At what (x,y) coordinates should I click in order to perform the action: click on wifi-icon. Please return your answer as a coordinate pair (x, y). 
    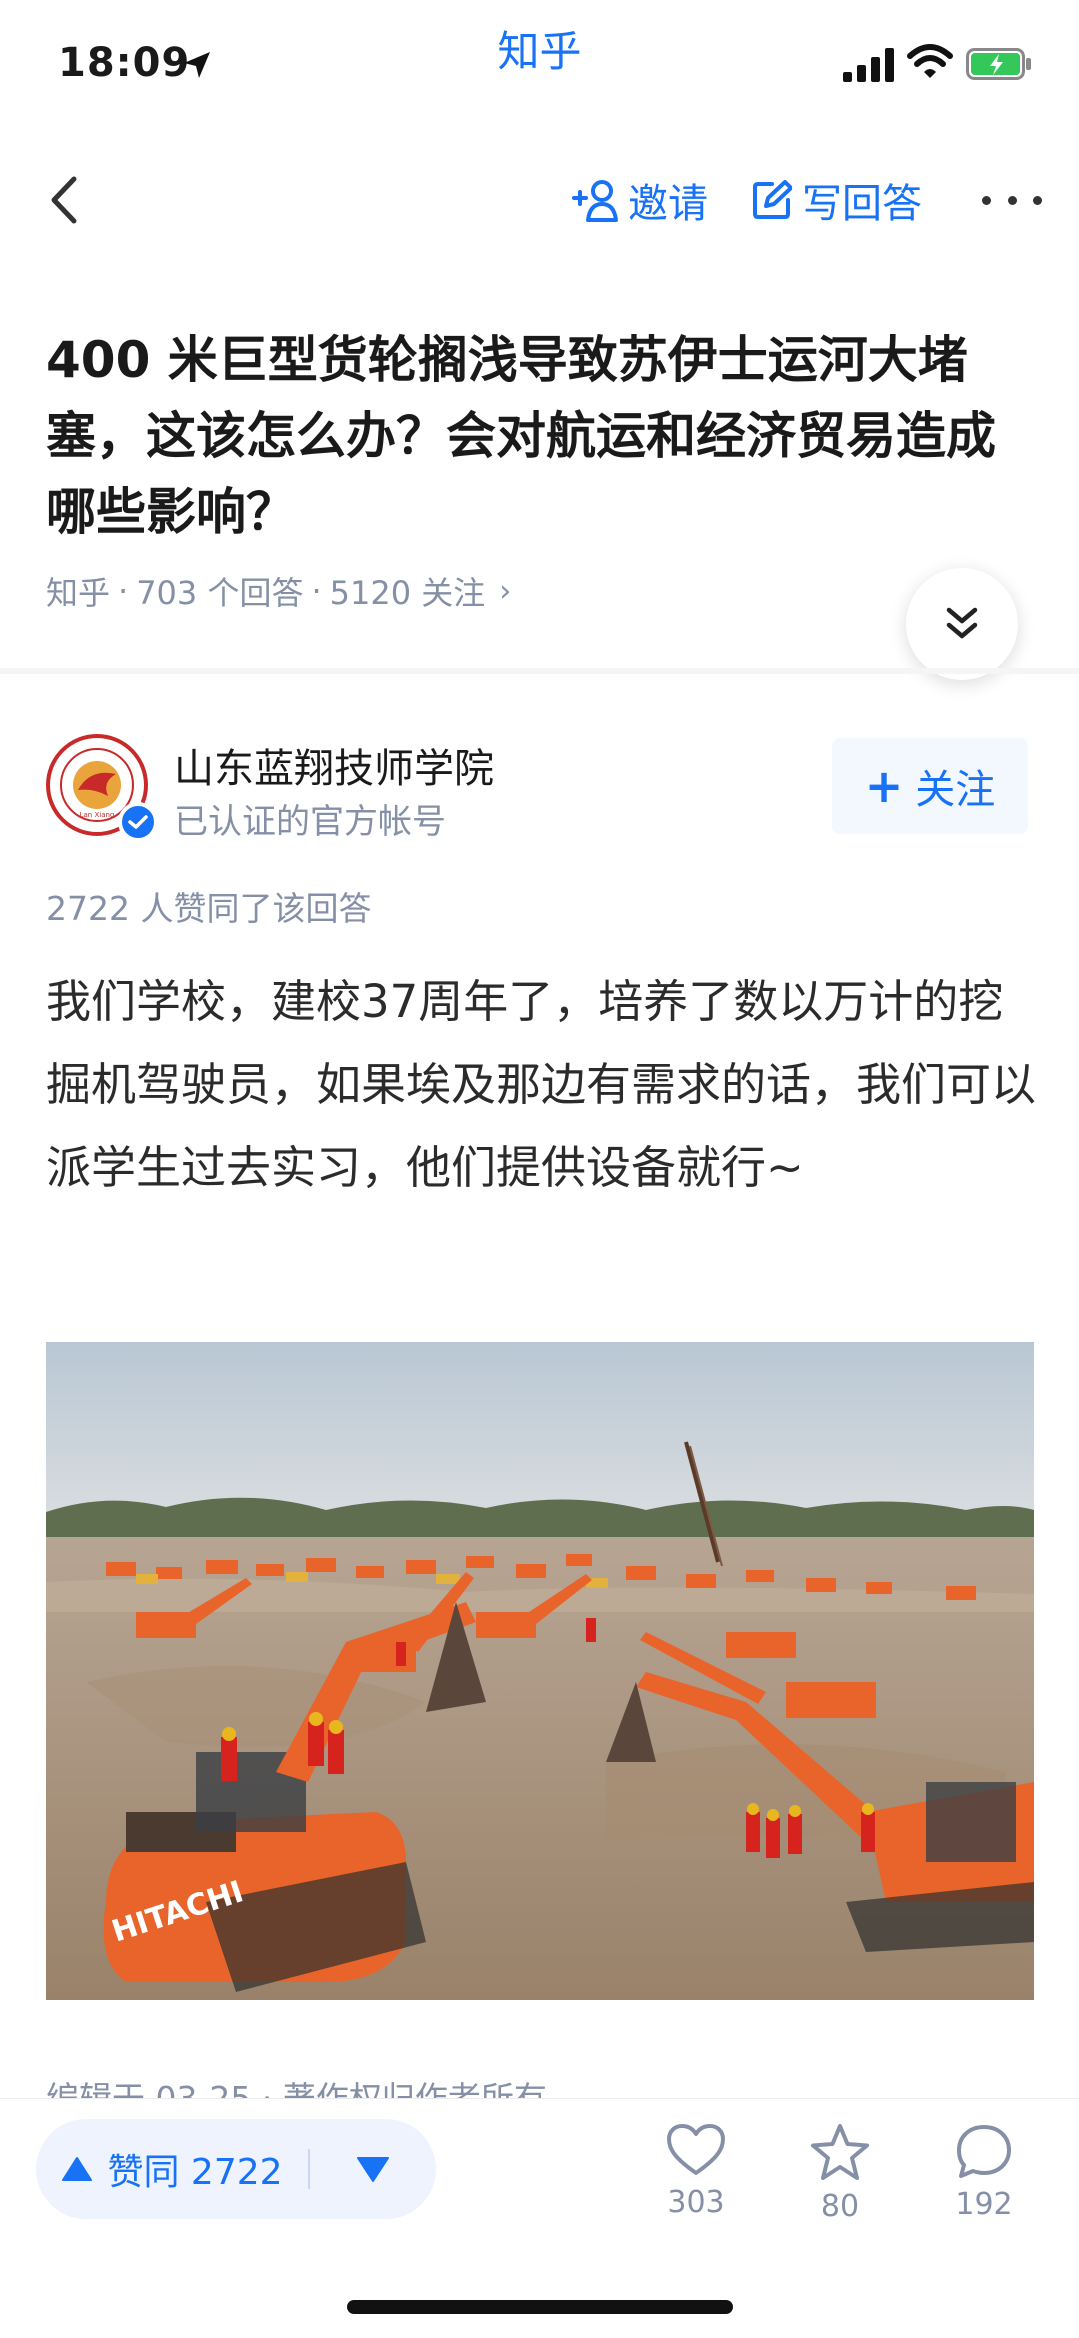
    Looking at the image, I should click on (930, 61).